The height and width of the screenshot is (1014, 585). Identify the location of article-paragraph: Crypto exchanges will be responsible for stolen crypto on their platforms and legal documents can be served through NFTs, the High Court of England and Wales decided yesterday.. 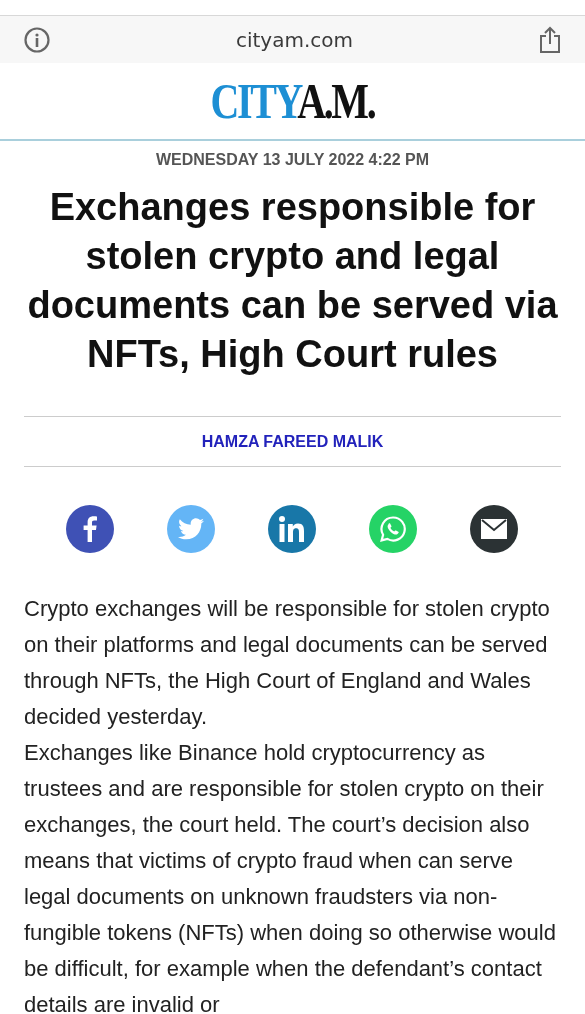
(287, 663).